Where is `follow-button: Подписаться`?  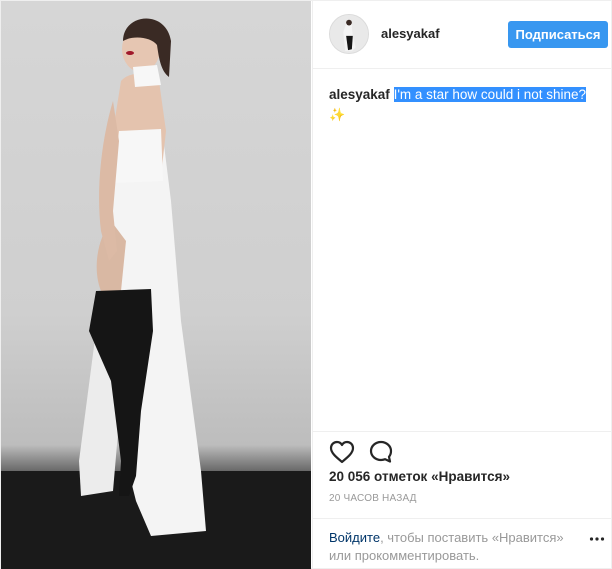
follow-button: Подписаться is located at coordinates (558, 34).